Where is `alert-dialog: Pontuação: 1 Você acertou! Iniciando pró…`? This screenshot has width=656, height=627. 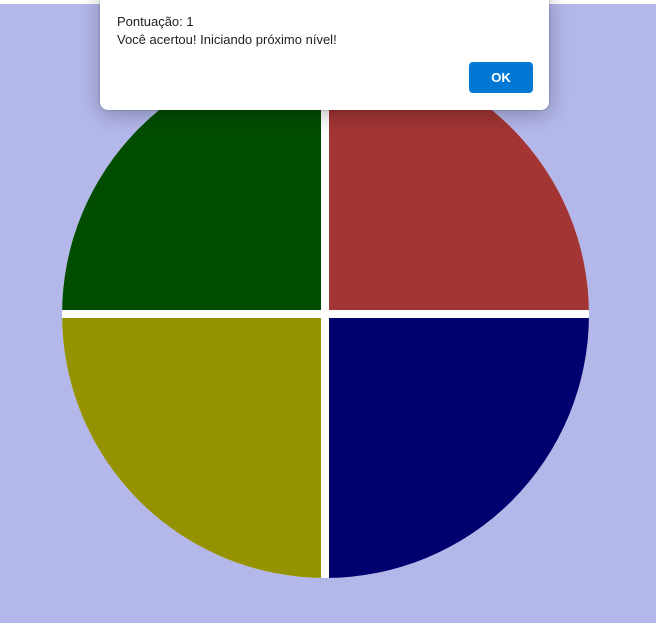
alert-dialog: Pontuação: 1 Você acertou! Iniciando pró… is located at coordinates (324, 55).